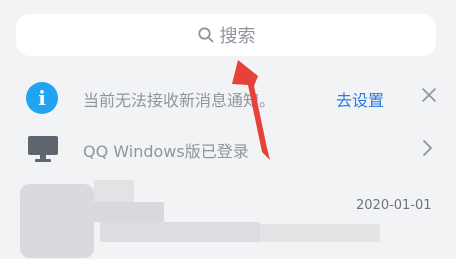 Image resolution: width=456 pixels, height=259 pixels. I want to click on search-box: 搜索, so click(226, 35).